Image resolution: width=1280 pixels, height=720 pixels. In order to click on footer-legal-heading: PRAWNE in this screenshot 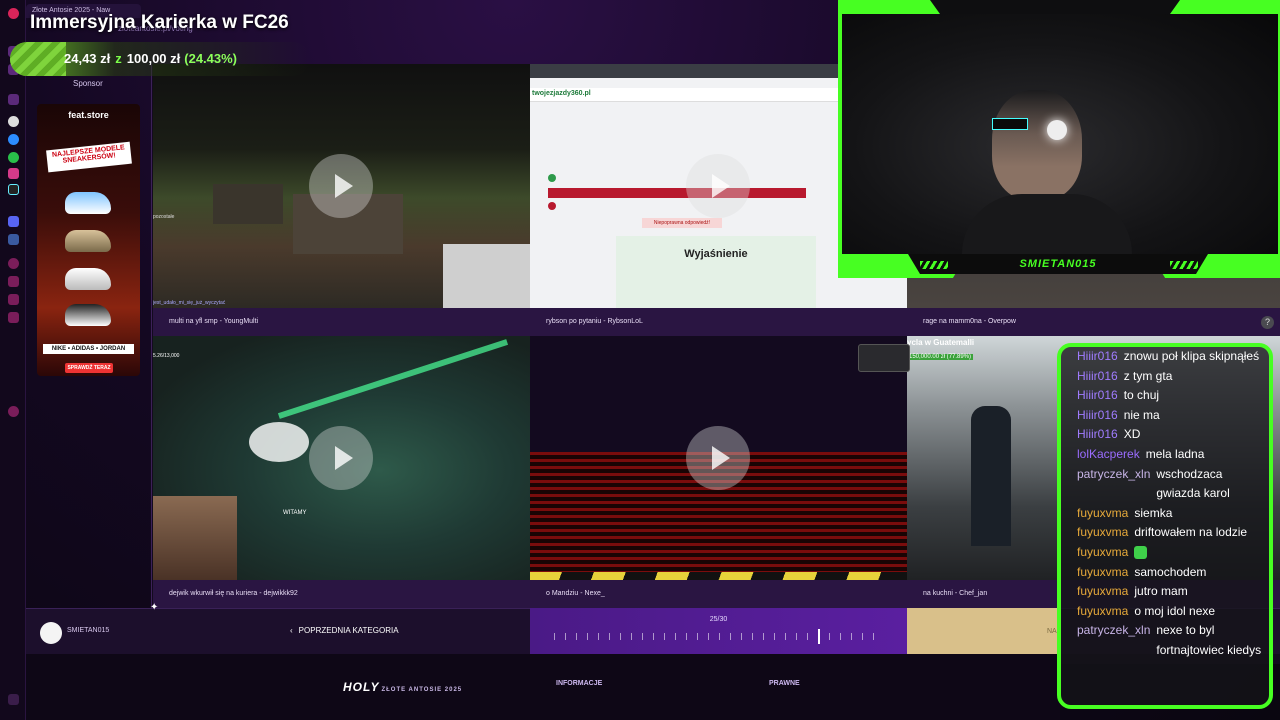, I will do `click(784, 683)`.